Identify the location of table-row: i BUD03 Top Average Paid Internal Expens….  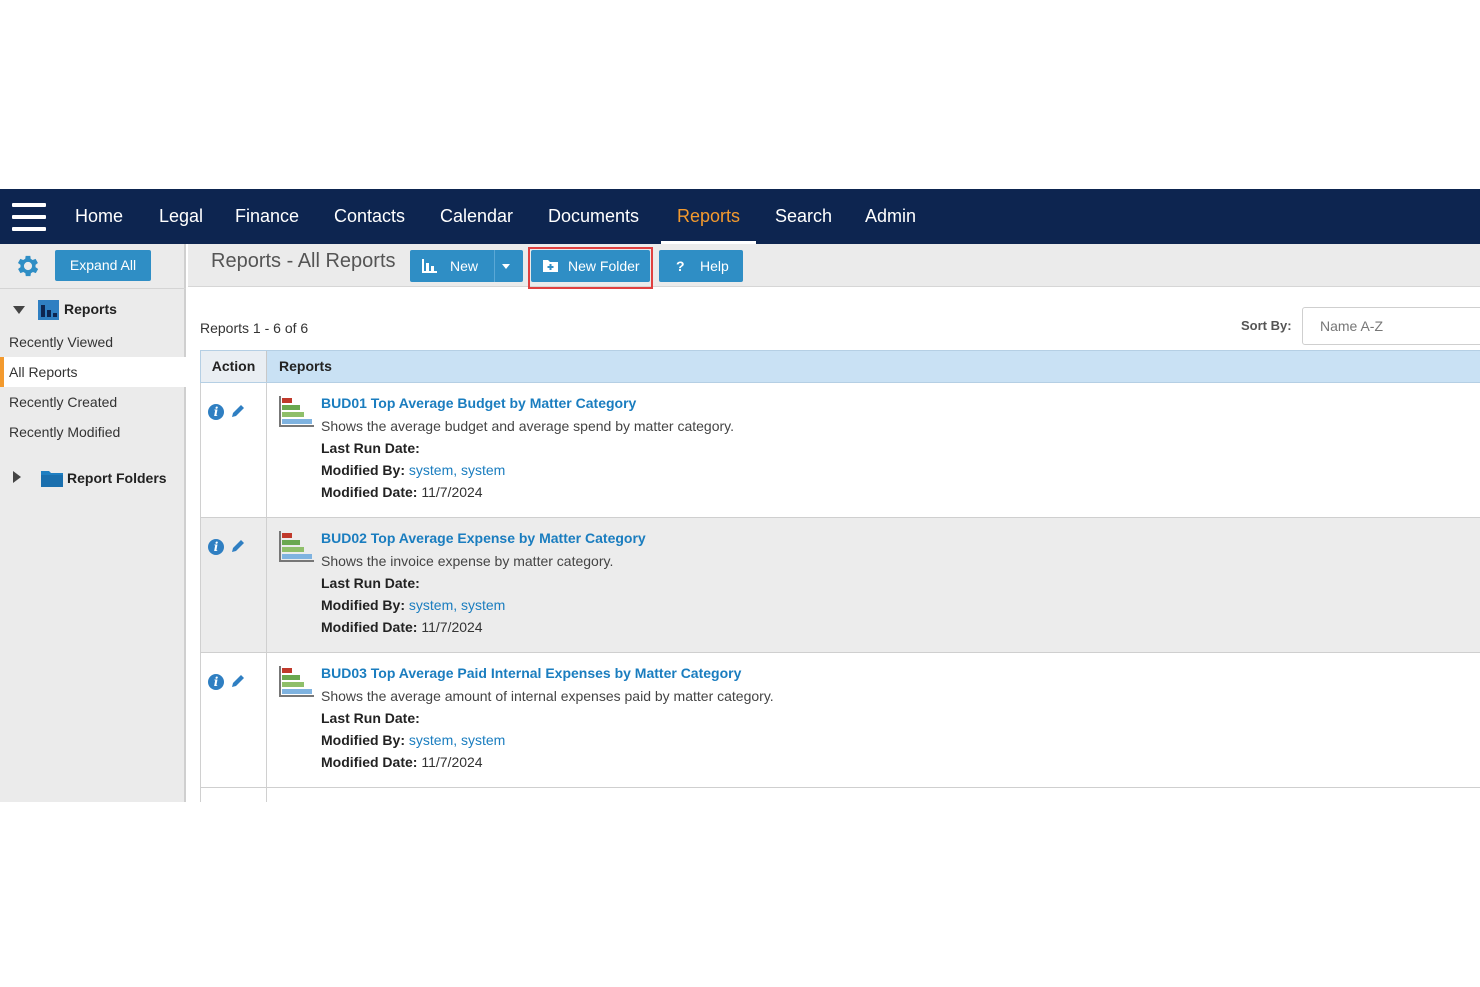
(840, 720).